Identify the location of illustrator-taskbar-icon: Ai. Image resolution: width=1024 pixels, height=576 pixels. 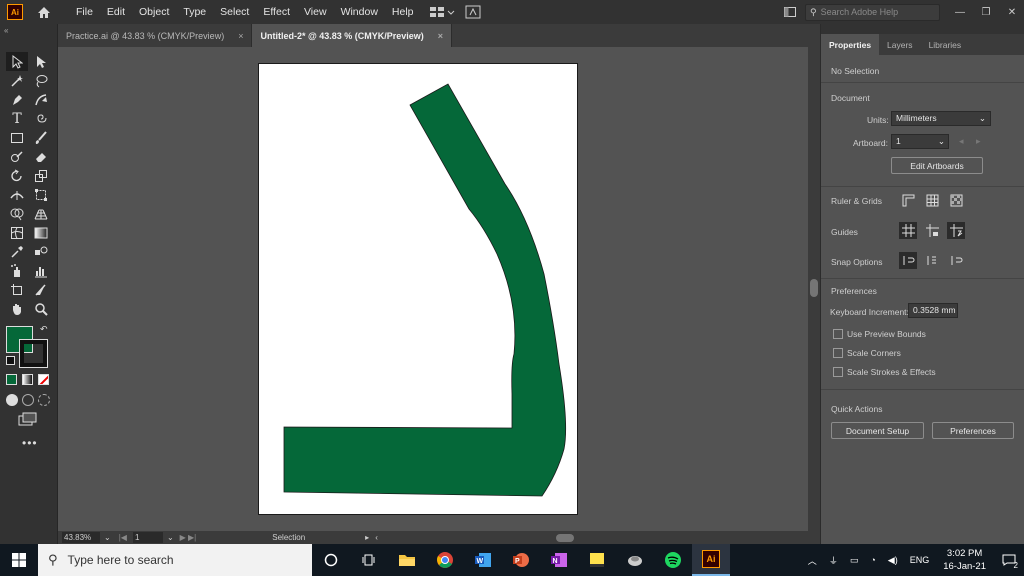
(711, 560).